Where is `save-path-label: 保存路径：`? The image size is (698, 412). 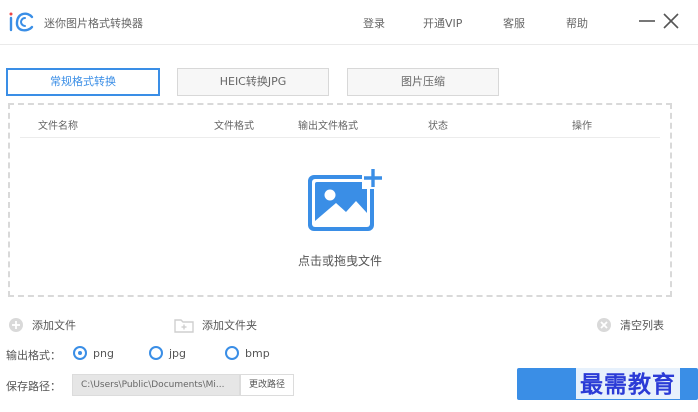
save-path-label: 保存路径： is located at coordinates (33, 386).